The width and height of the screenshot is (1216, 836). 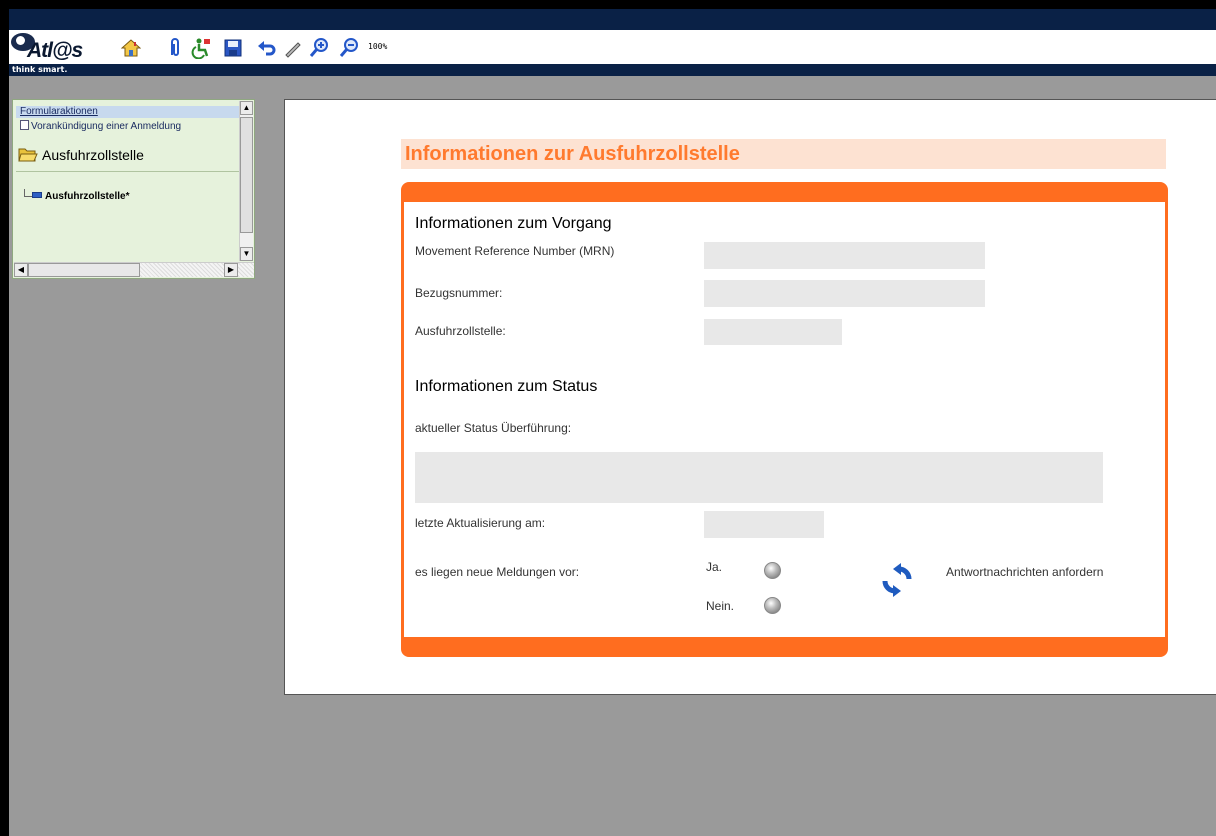 I want to click on zoom-out-button, so click(x=349, y=48).